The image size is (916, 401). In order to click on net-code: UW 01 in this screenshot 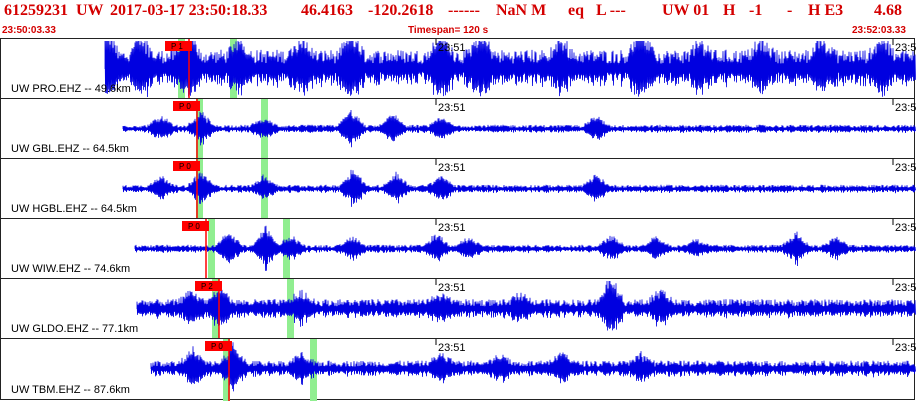, I will do `click(686, 10)`.